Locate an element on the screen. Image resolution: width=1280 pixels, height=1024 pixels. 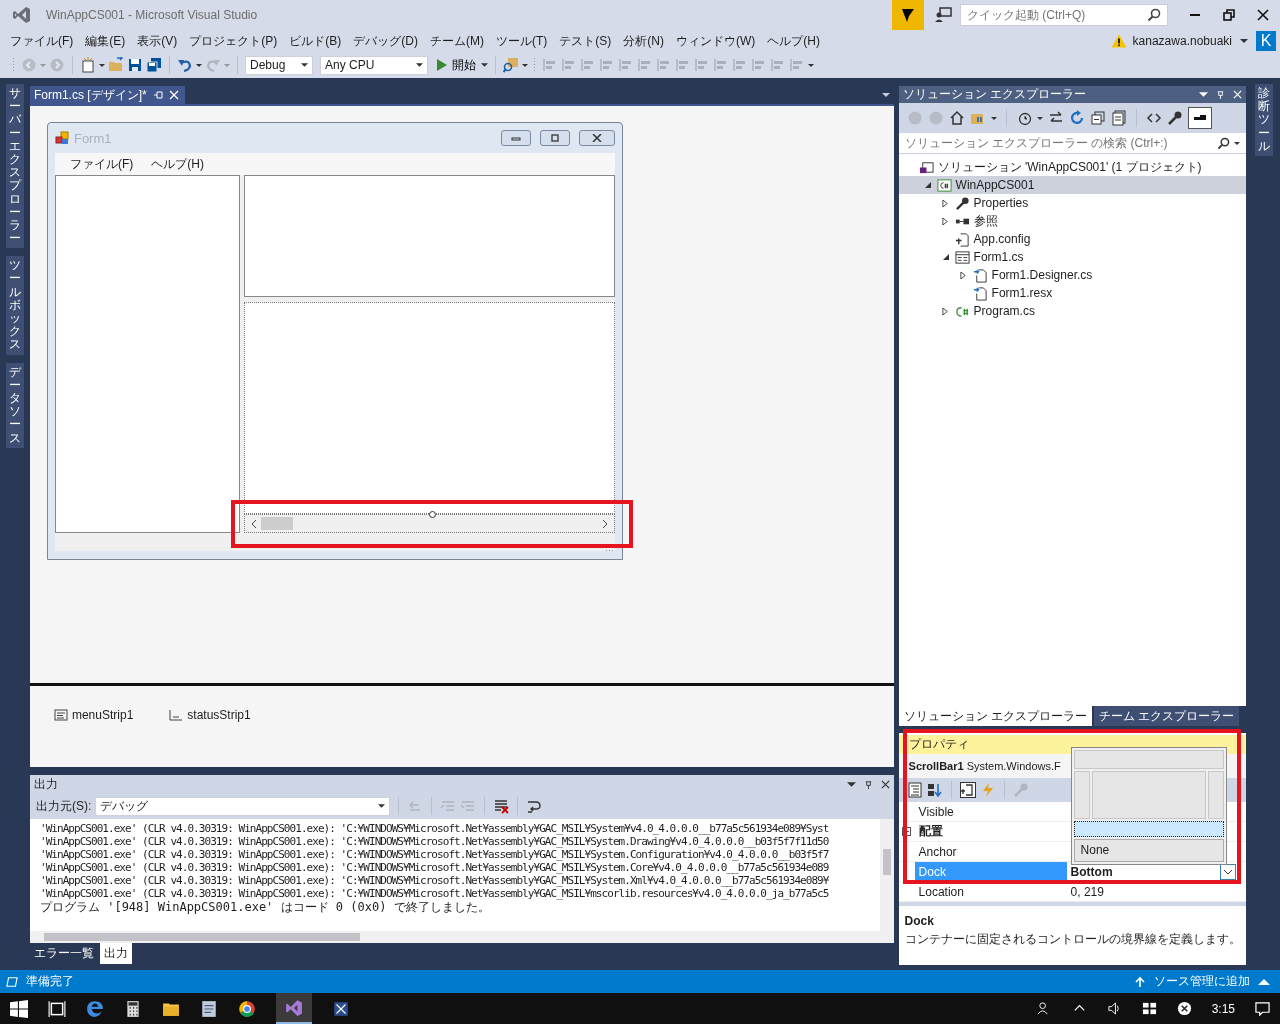
property-value: 0, 219 is located at coordinates (1087, 891).